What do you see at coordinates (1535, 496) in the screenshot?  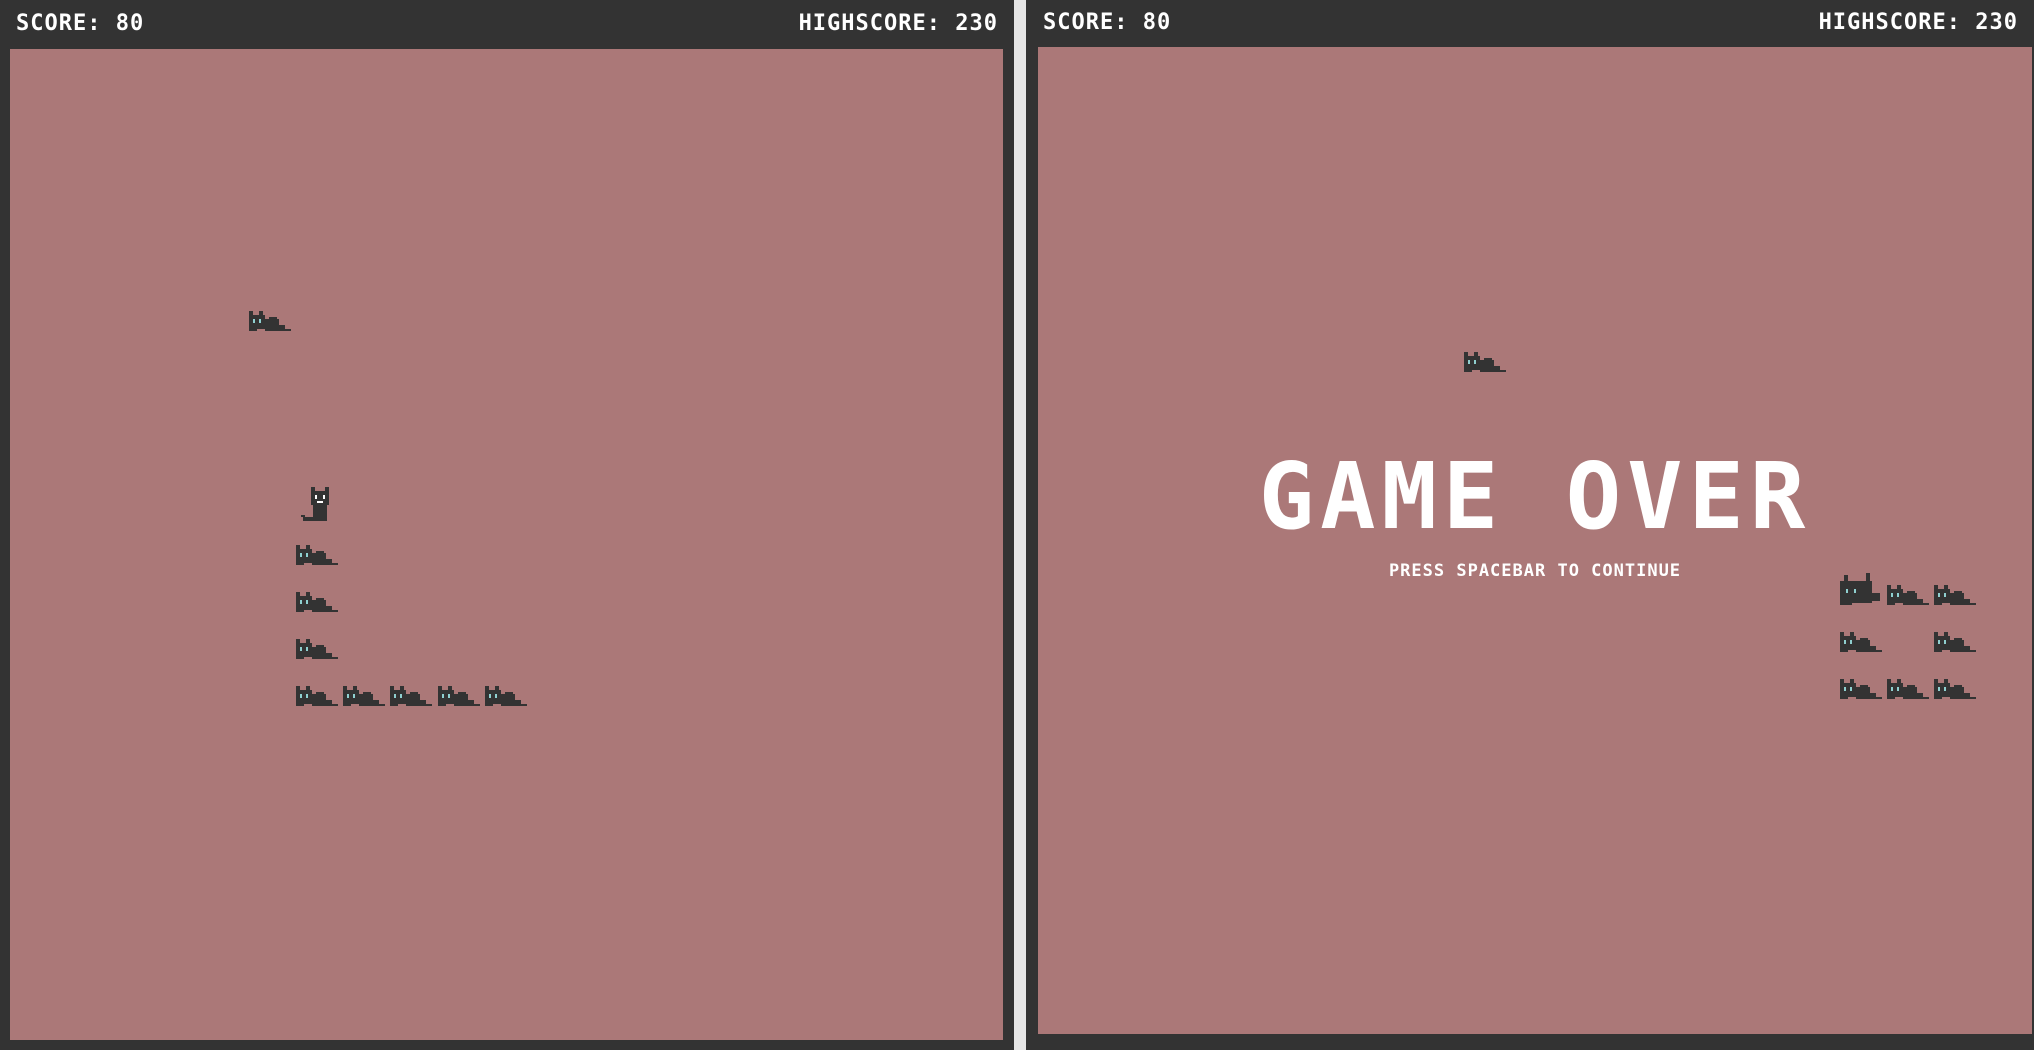 I see `game-over-title: GAME OVER` at bounding box center [1535, 496].